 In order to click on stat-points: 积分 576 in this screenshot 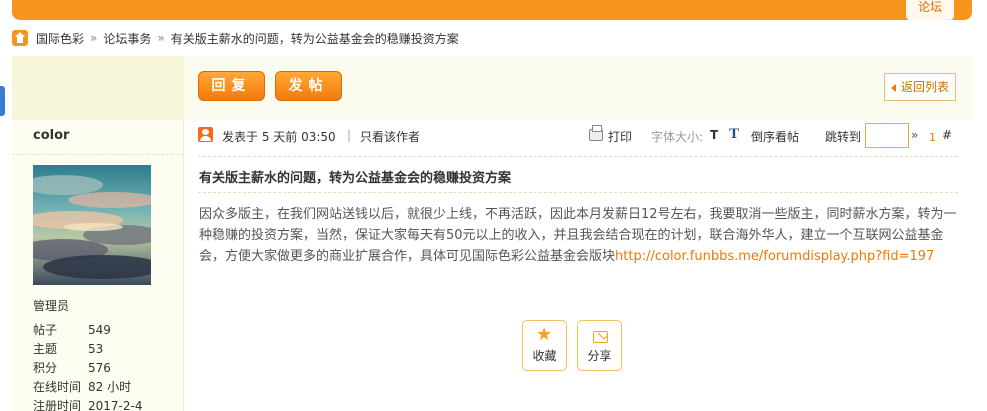, I will do `click(87, 368)`.